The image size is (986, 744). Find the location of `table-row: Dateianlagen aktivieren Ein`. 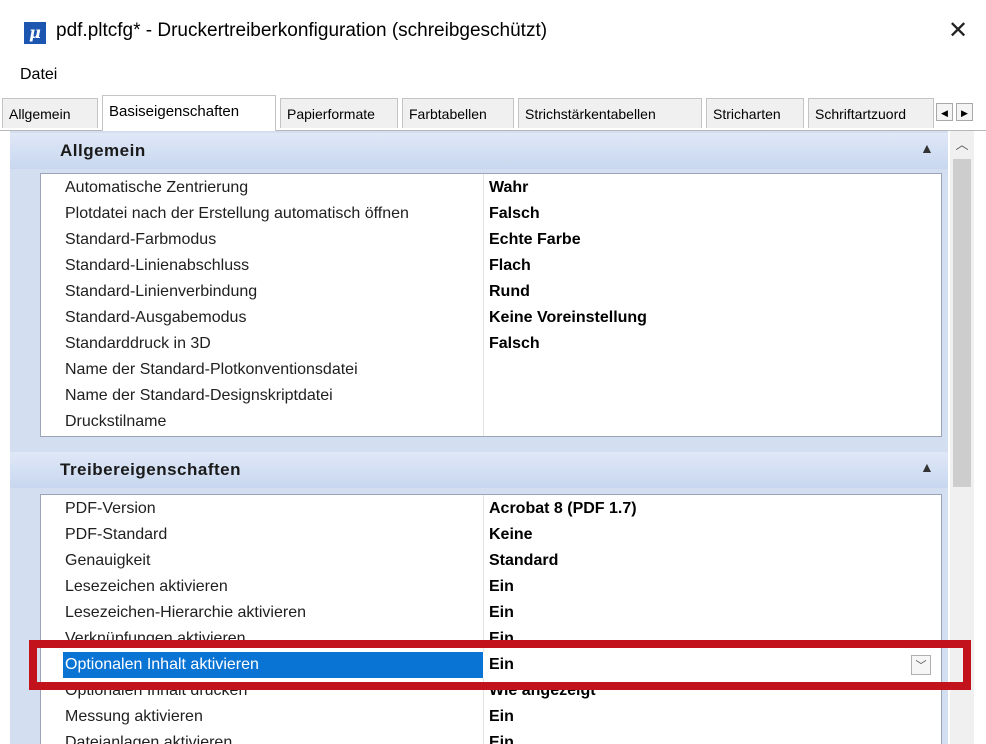

table-row: Dateianlagen aktivieren Ein is located at coordinates (491, 737).